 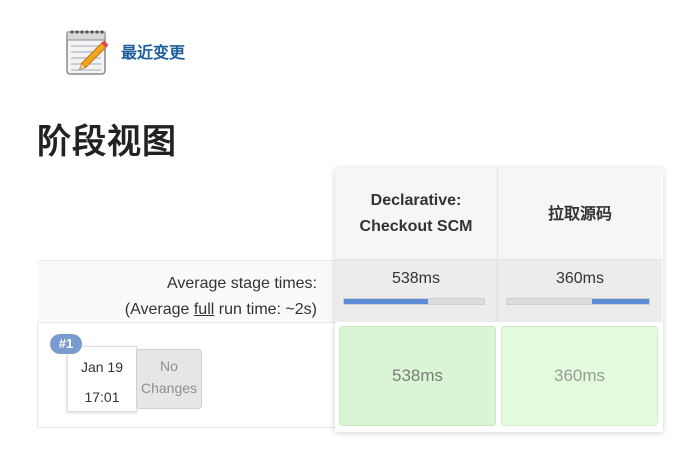 I want to click on build-number-badge: #1, so click(x=66, y=344).